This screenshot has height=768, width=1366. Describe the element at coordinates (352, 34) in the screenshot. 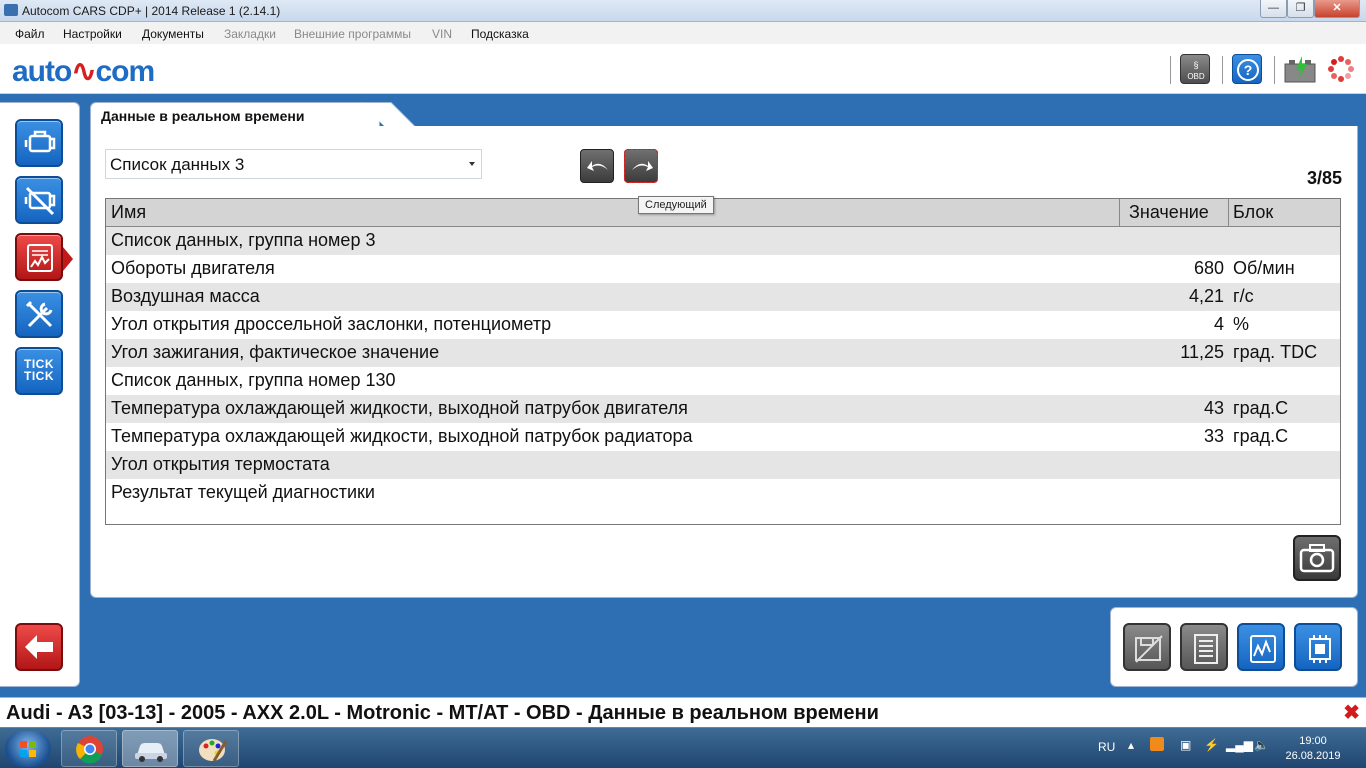

I see `menu-external-programs: Внешние программы` at that location.